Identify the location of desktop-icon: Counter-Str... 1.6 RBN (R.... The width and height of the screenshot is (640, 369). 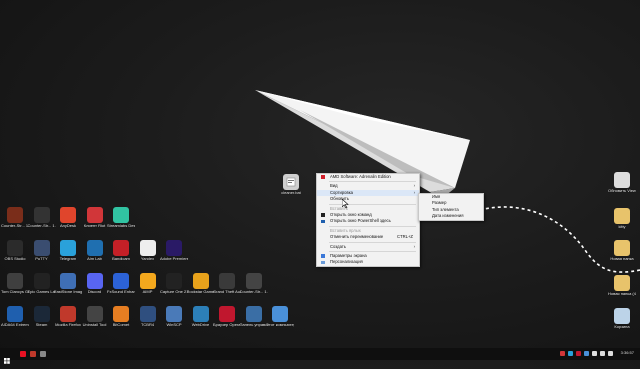
(15, 218).